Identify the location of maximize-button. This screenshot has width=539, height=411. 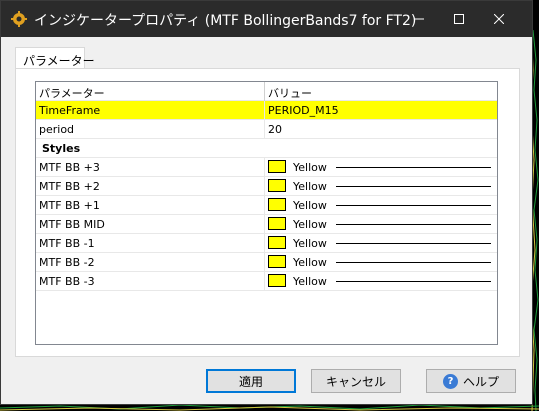
(459, 19).